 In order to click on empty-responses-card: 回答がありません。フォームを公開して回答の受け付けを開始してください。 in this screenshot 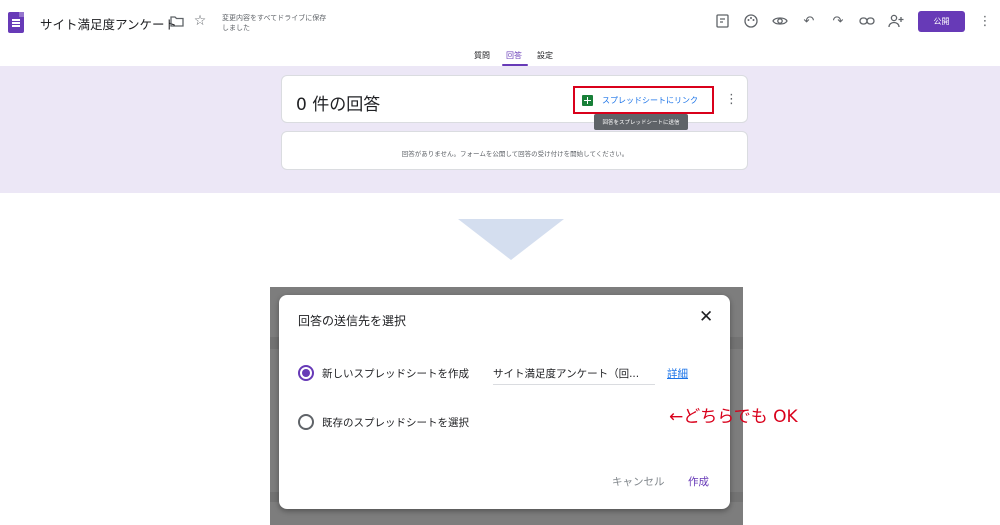, I will do `click(514, 150)`.